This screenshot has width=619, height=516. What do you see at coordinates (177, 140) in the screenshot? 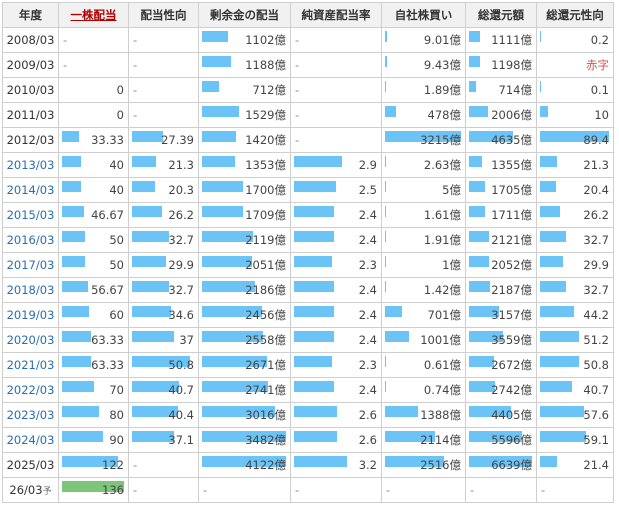
I see `cell-value: 27.39` at bounding box center [177, 140].